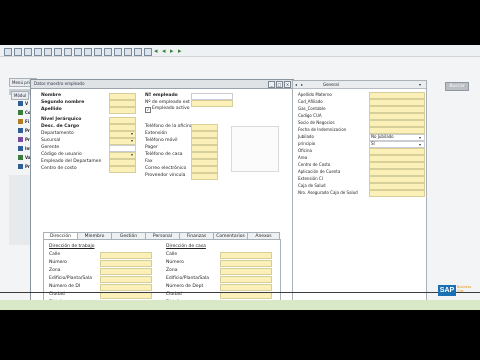  I want to click on last-record-icon: ▸, so click(180, 51).